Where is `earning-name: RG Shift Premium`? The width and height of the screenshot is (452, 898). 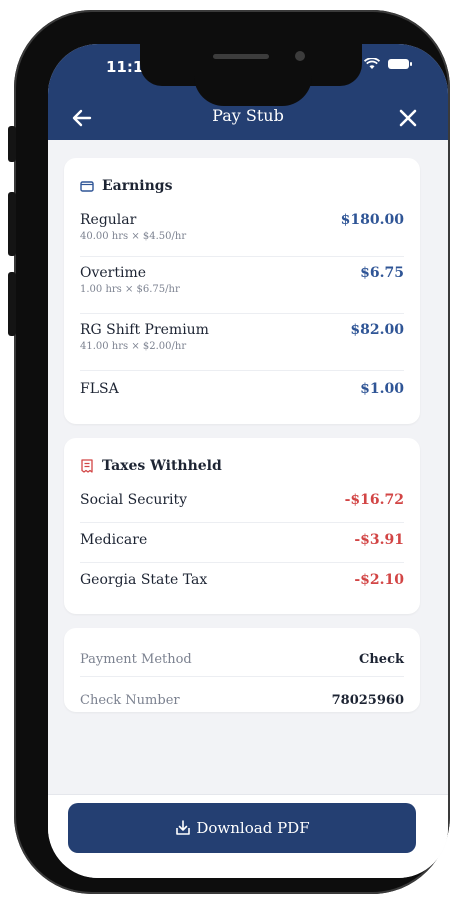 earning-name: RG Shift Premium is located at coordinates (144, 330).